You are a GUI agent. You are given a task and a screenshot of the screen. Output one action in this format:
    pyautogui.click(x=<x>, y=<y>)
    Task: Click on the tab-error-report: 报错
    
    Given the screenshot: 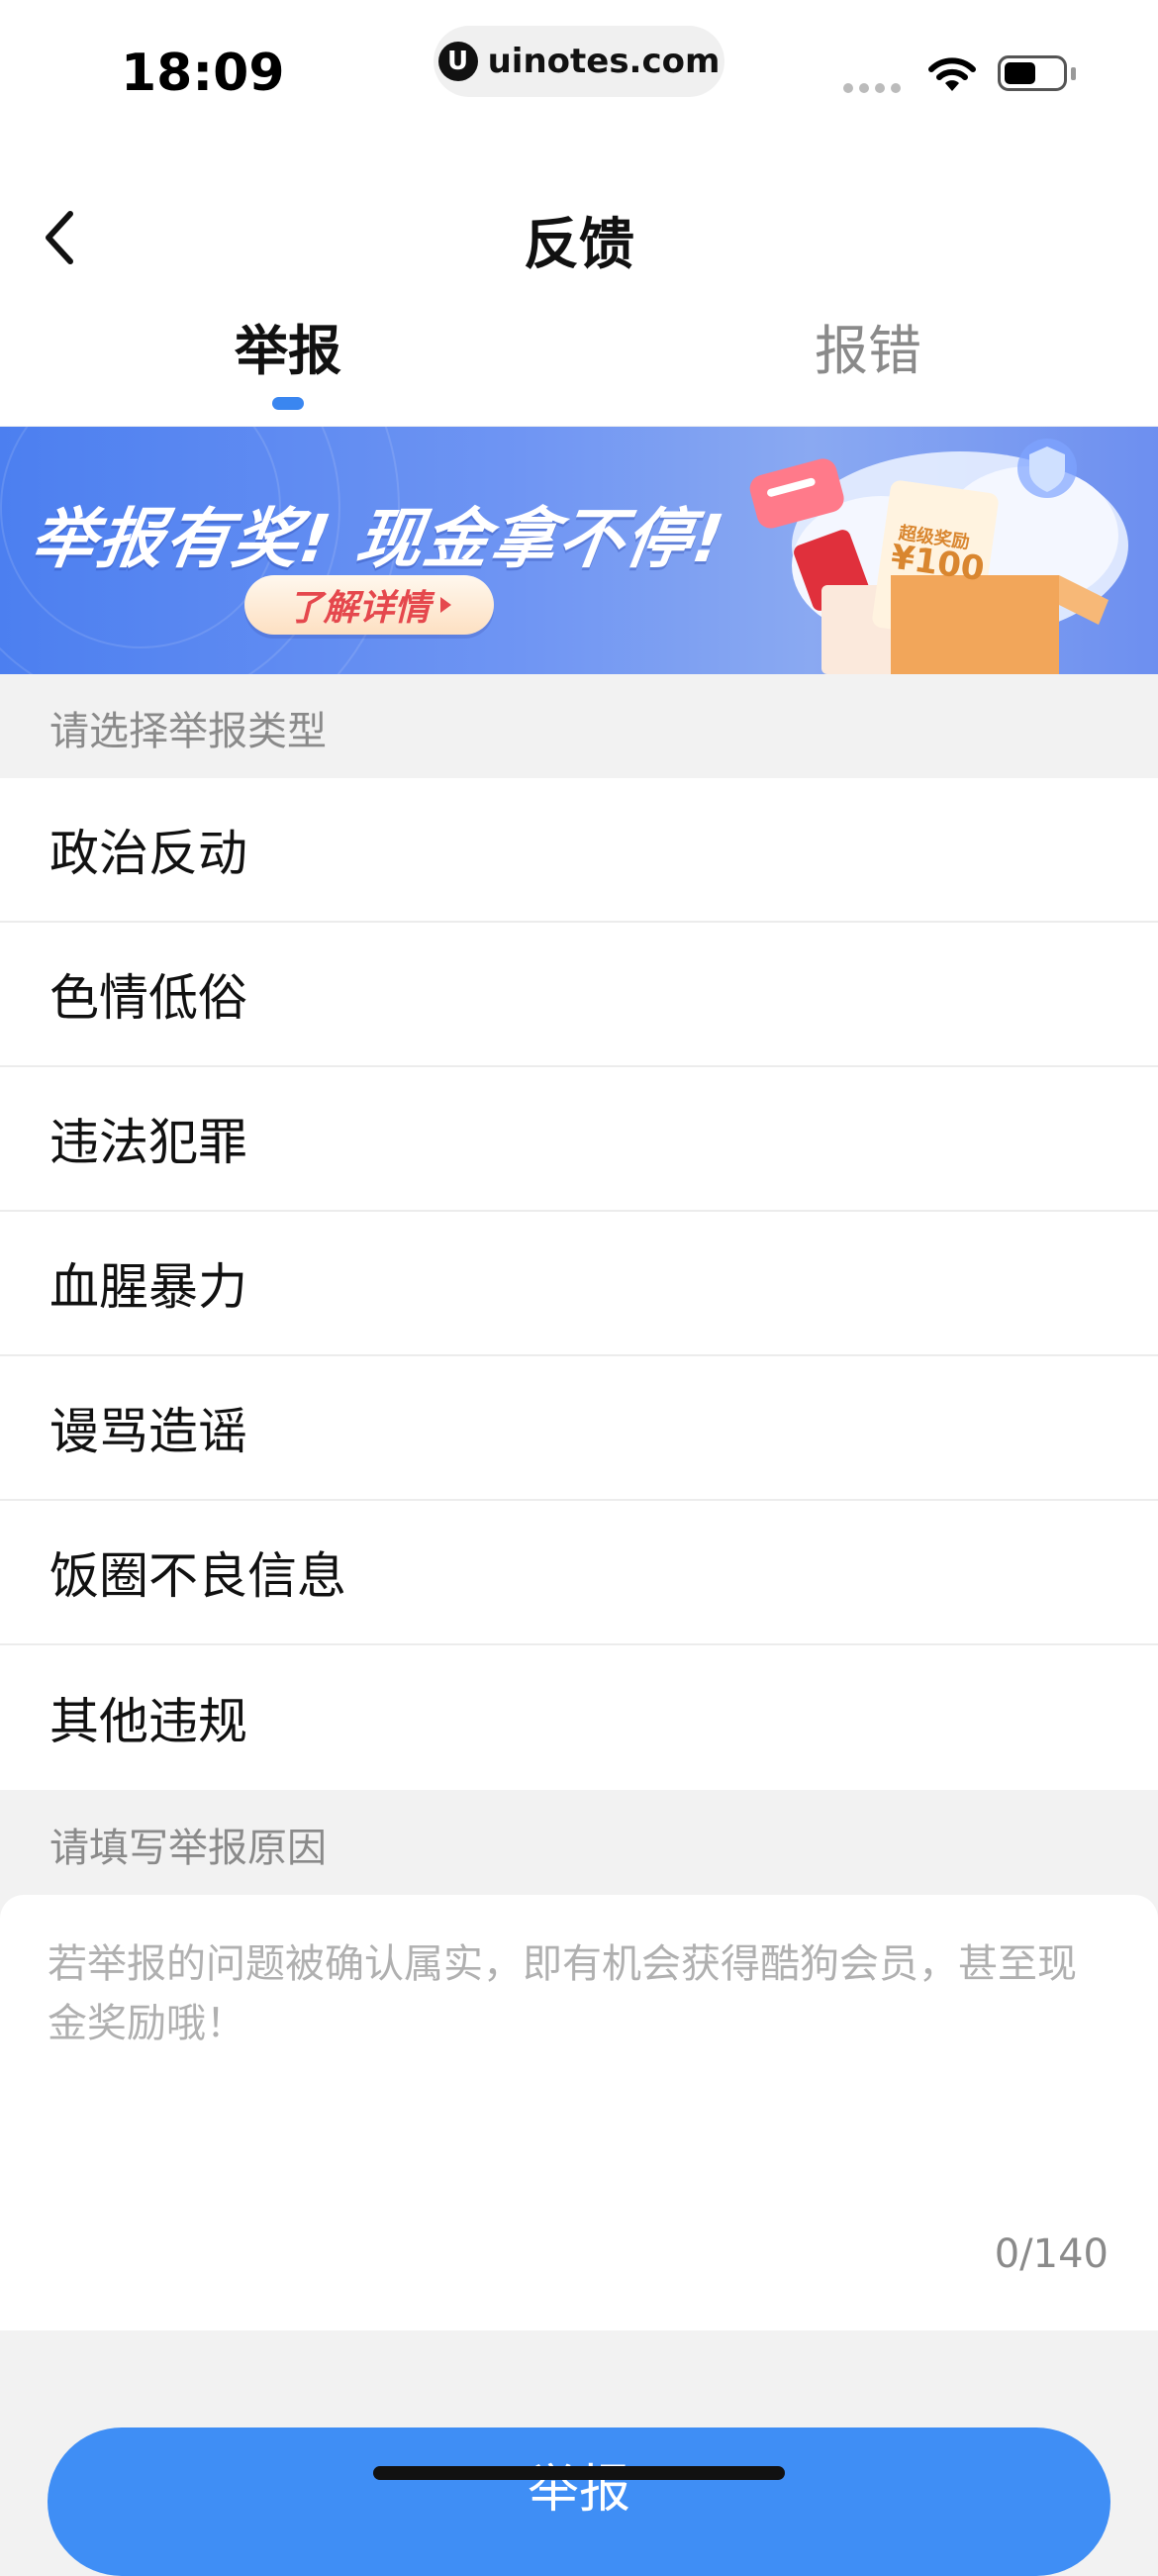 What is the action you would take?
    pyautogui.click(x=868, y=346)
    